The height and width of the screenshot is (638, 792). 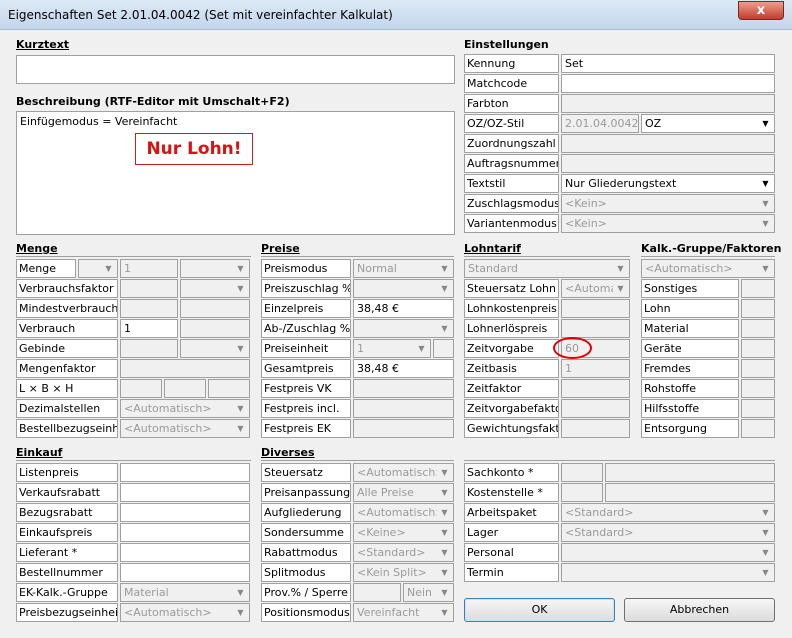 I want to click on positionsmodus-select: Vereinfacht ▼, so click(x=403, y=612).